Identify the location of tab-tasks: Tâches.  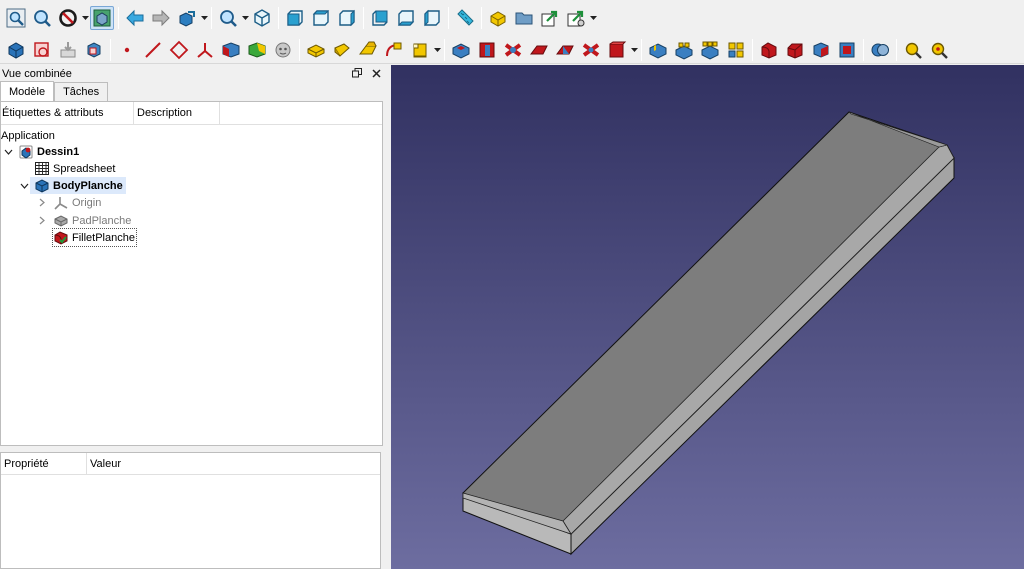
(81, 91).